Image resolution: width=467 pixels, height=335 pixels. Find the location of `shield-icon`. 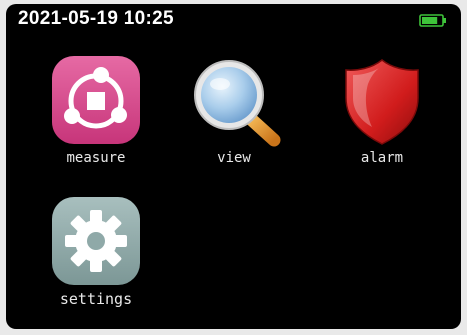

shield-icon is located at coordinates (382, 101).